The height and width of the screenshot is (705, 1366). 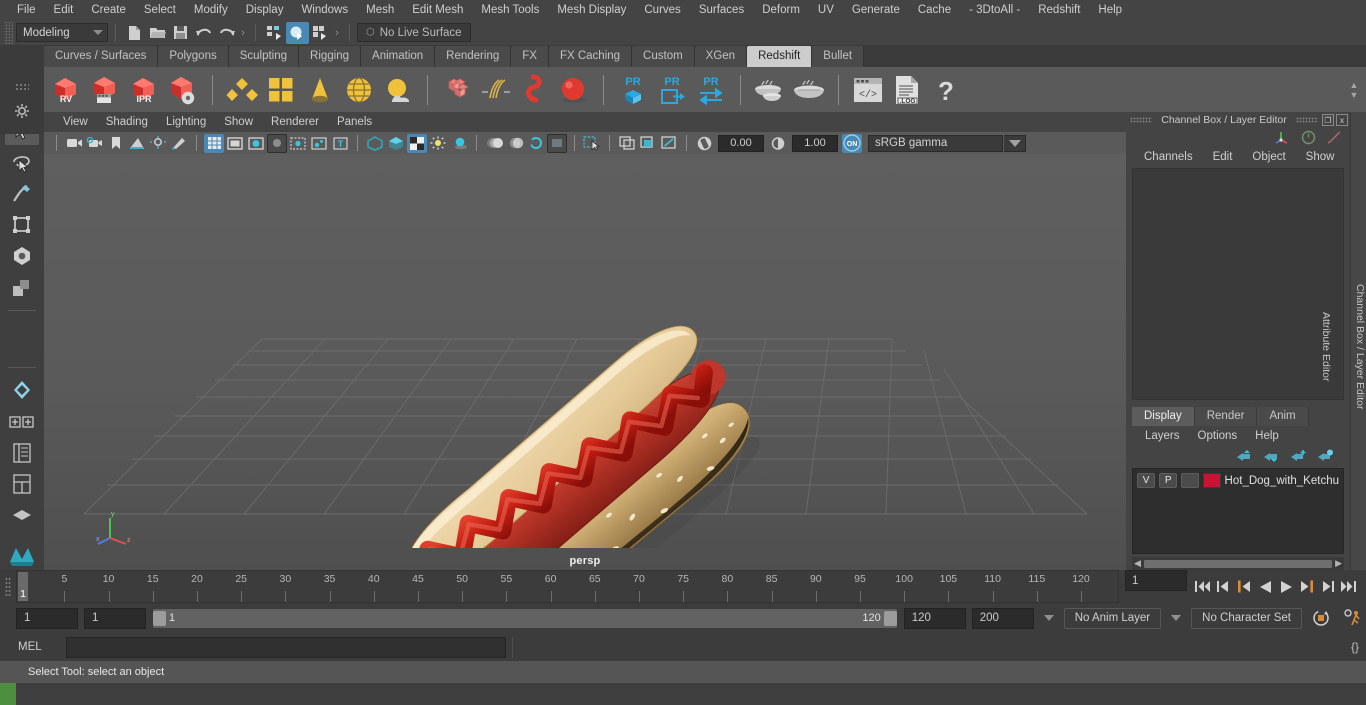 What do you see at coordinates (627, 143) in the screenshot?
I see `viewport-panel-icon` at bounding box center [627, 143].